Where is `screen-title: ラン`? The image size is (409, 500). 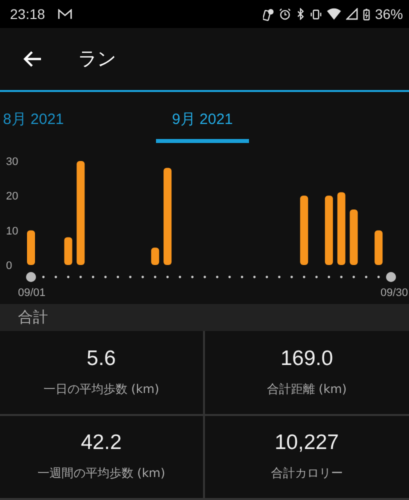
screen-title: ラン is located at coordinates (97, 59).